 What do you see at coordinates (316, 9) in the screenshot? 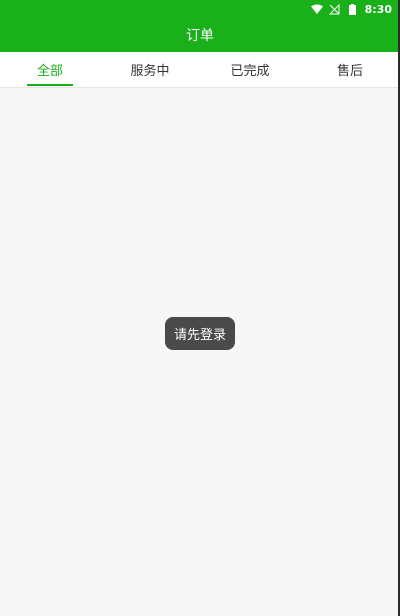
I see `wifi-icon` at bounding box center [316, 9].